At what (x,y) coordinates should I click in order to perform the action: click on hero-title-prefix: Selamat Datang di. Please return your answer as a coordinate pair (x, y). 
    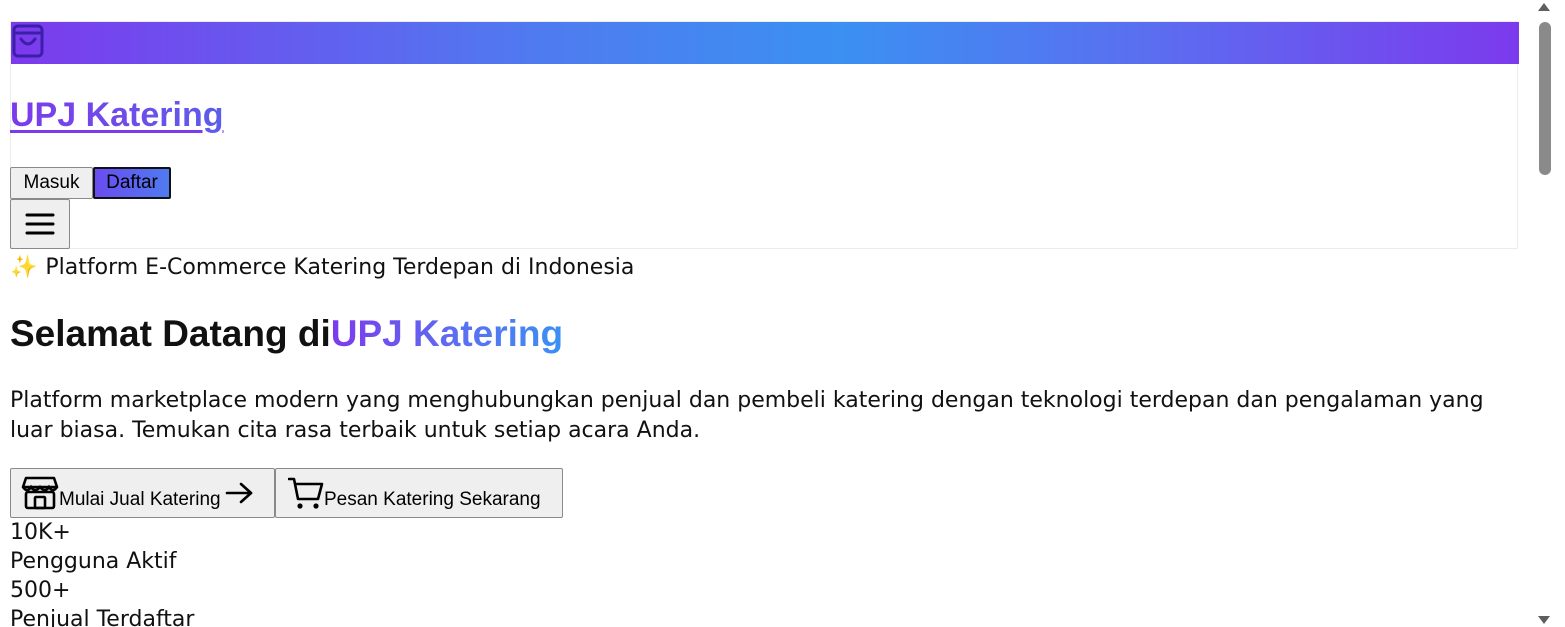
    Looking at the image, I should click on (170, 333).